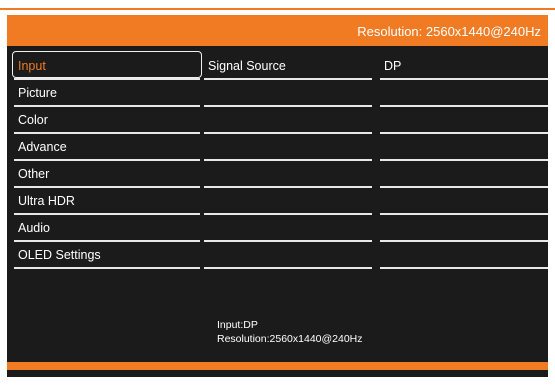  What do you see at coordinates (247, 66) in the screenshot?
I see `row-label: Signal Source` at bounding box center [247, 66].